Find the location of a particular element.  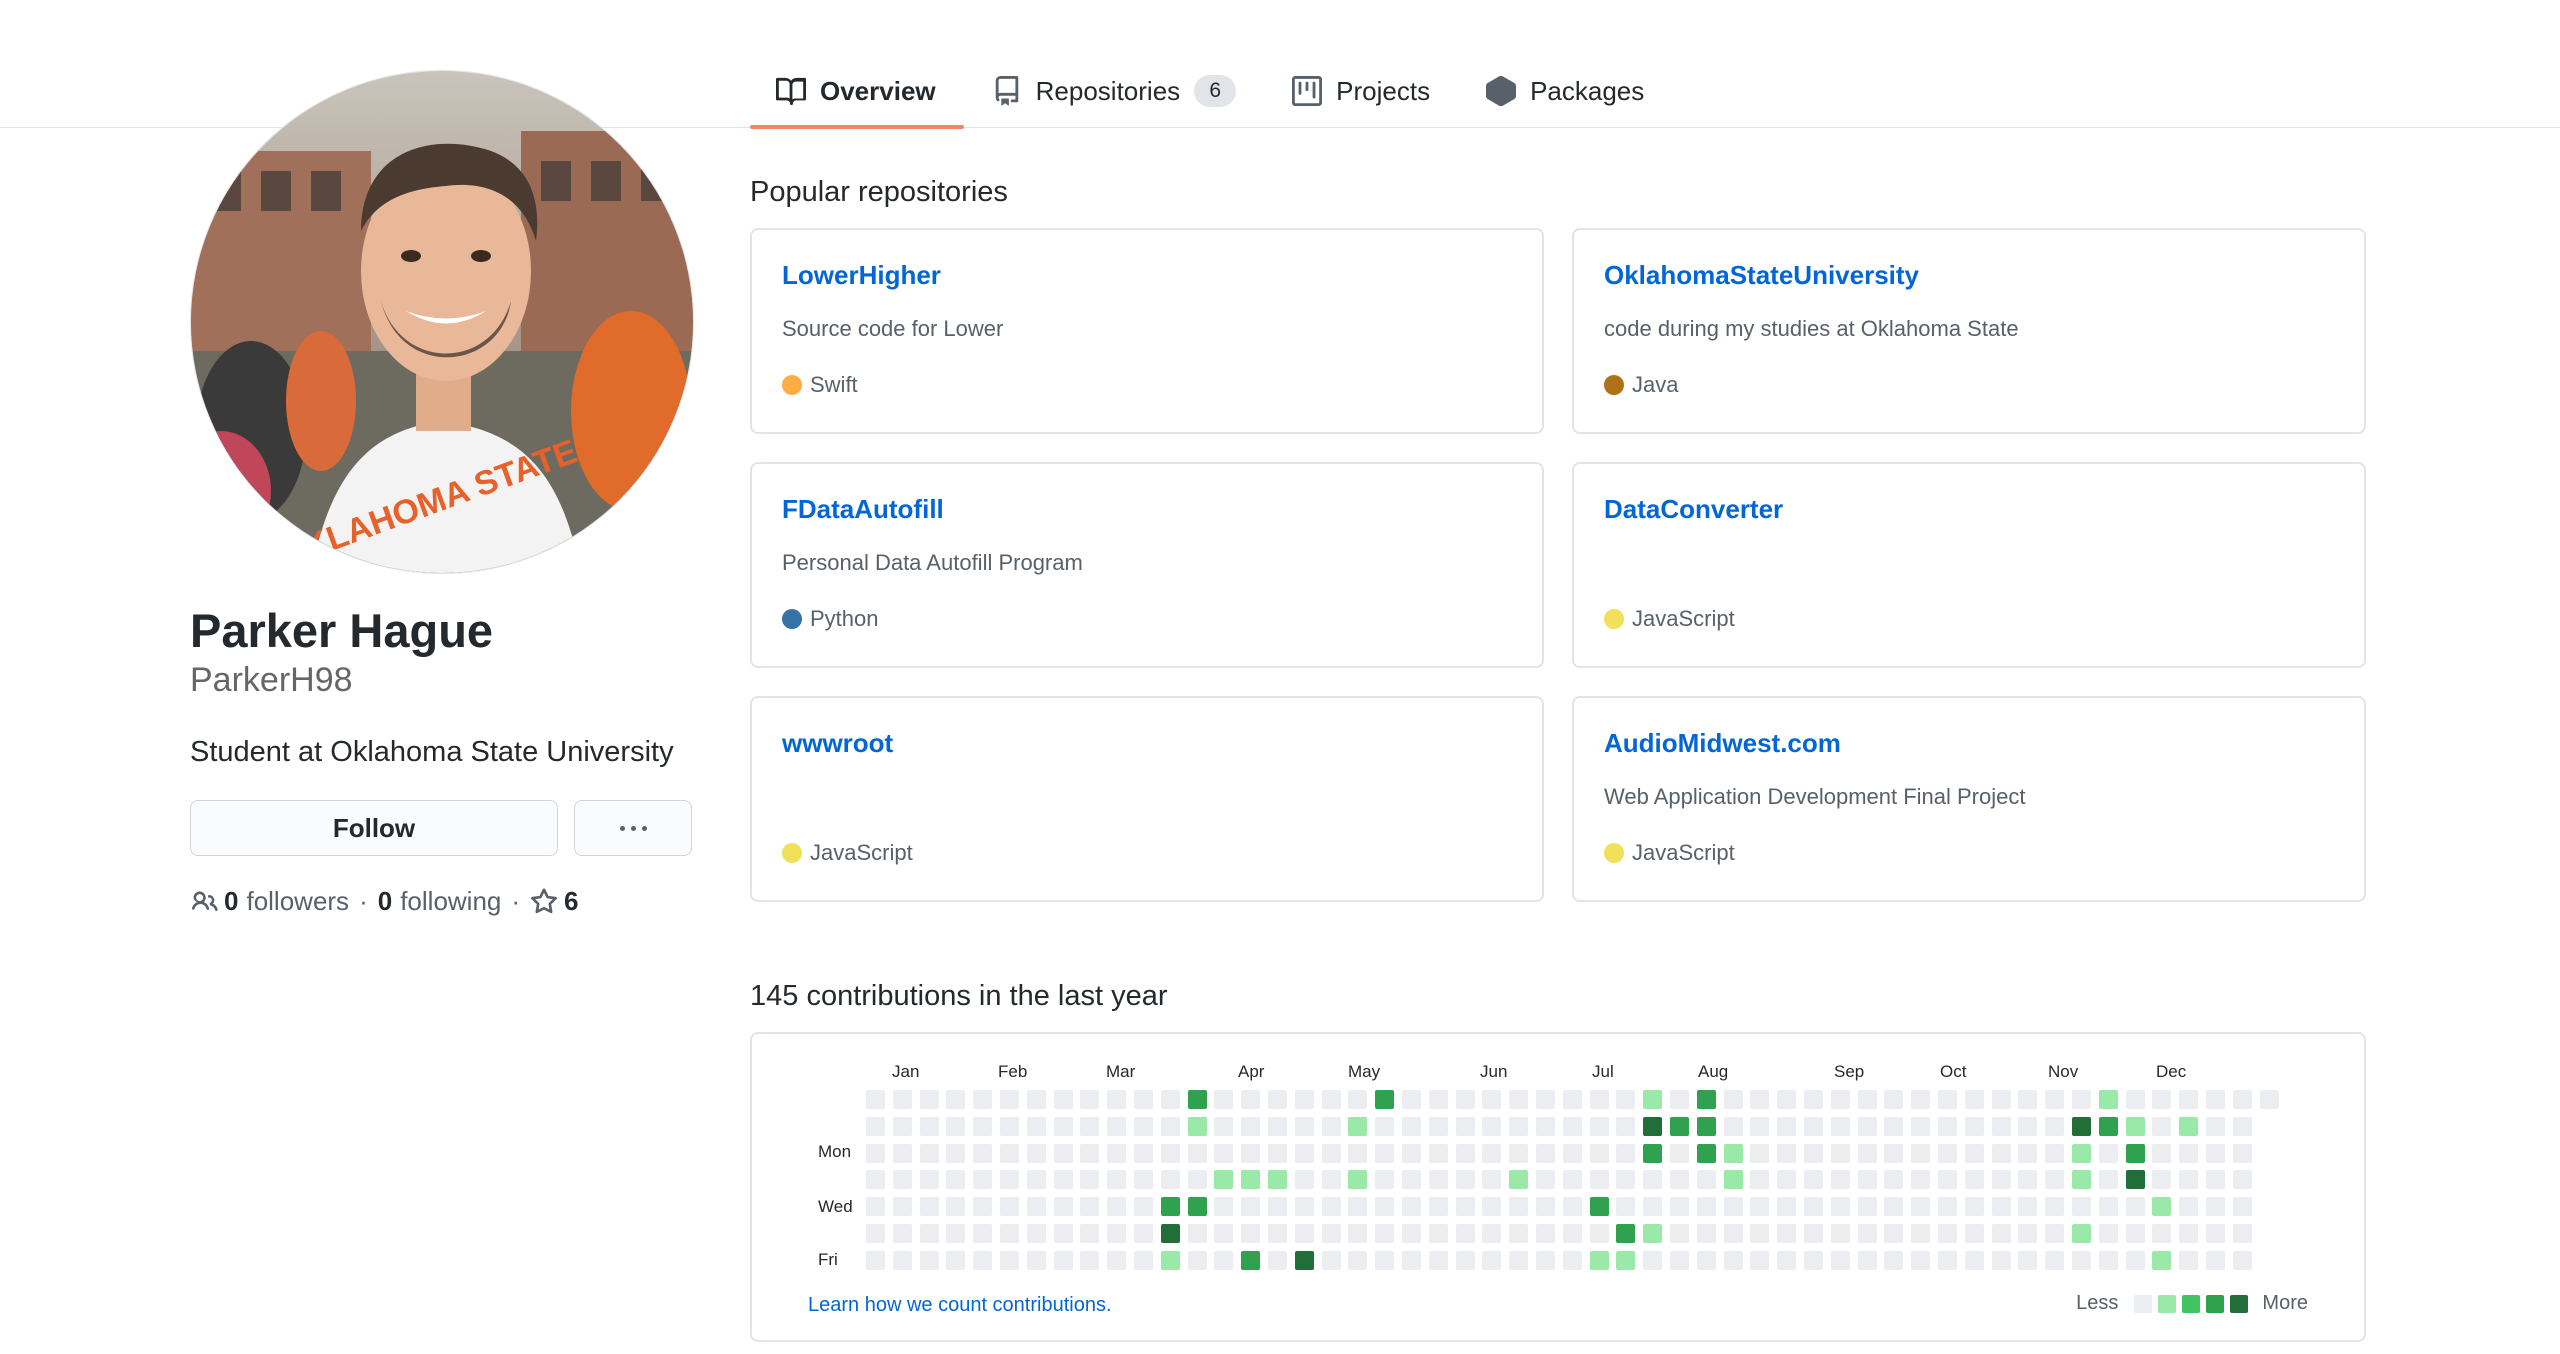

more-options-button is located at coordinates (633, 828).